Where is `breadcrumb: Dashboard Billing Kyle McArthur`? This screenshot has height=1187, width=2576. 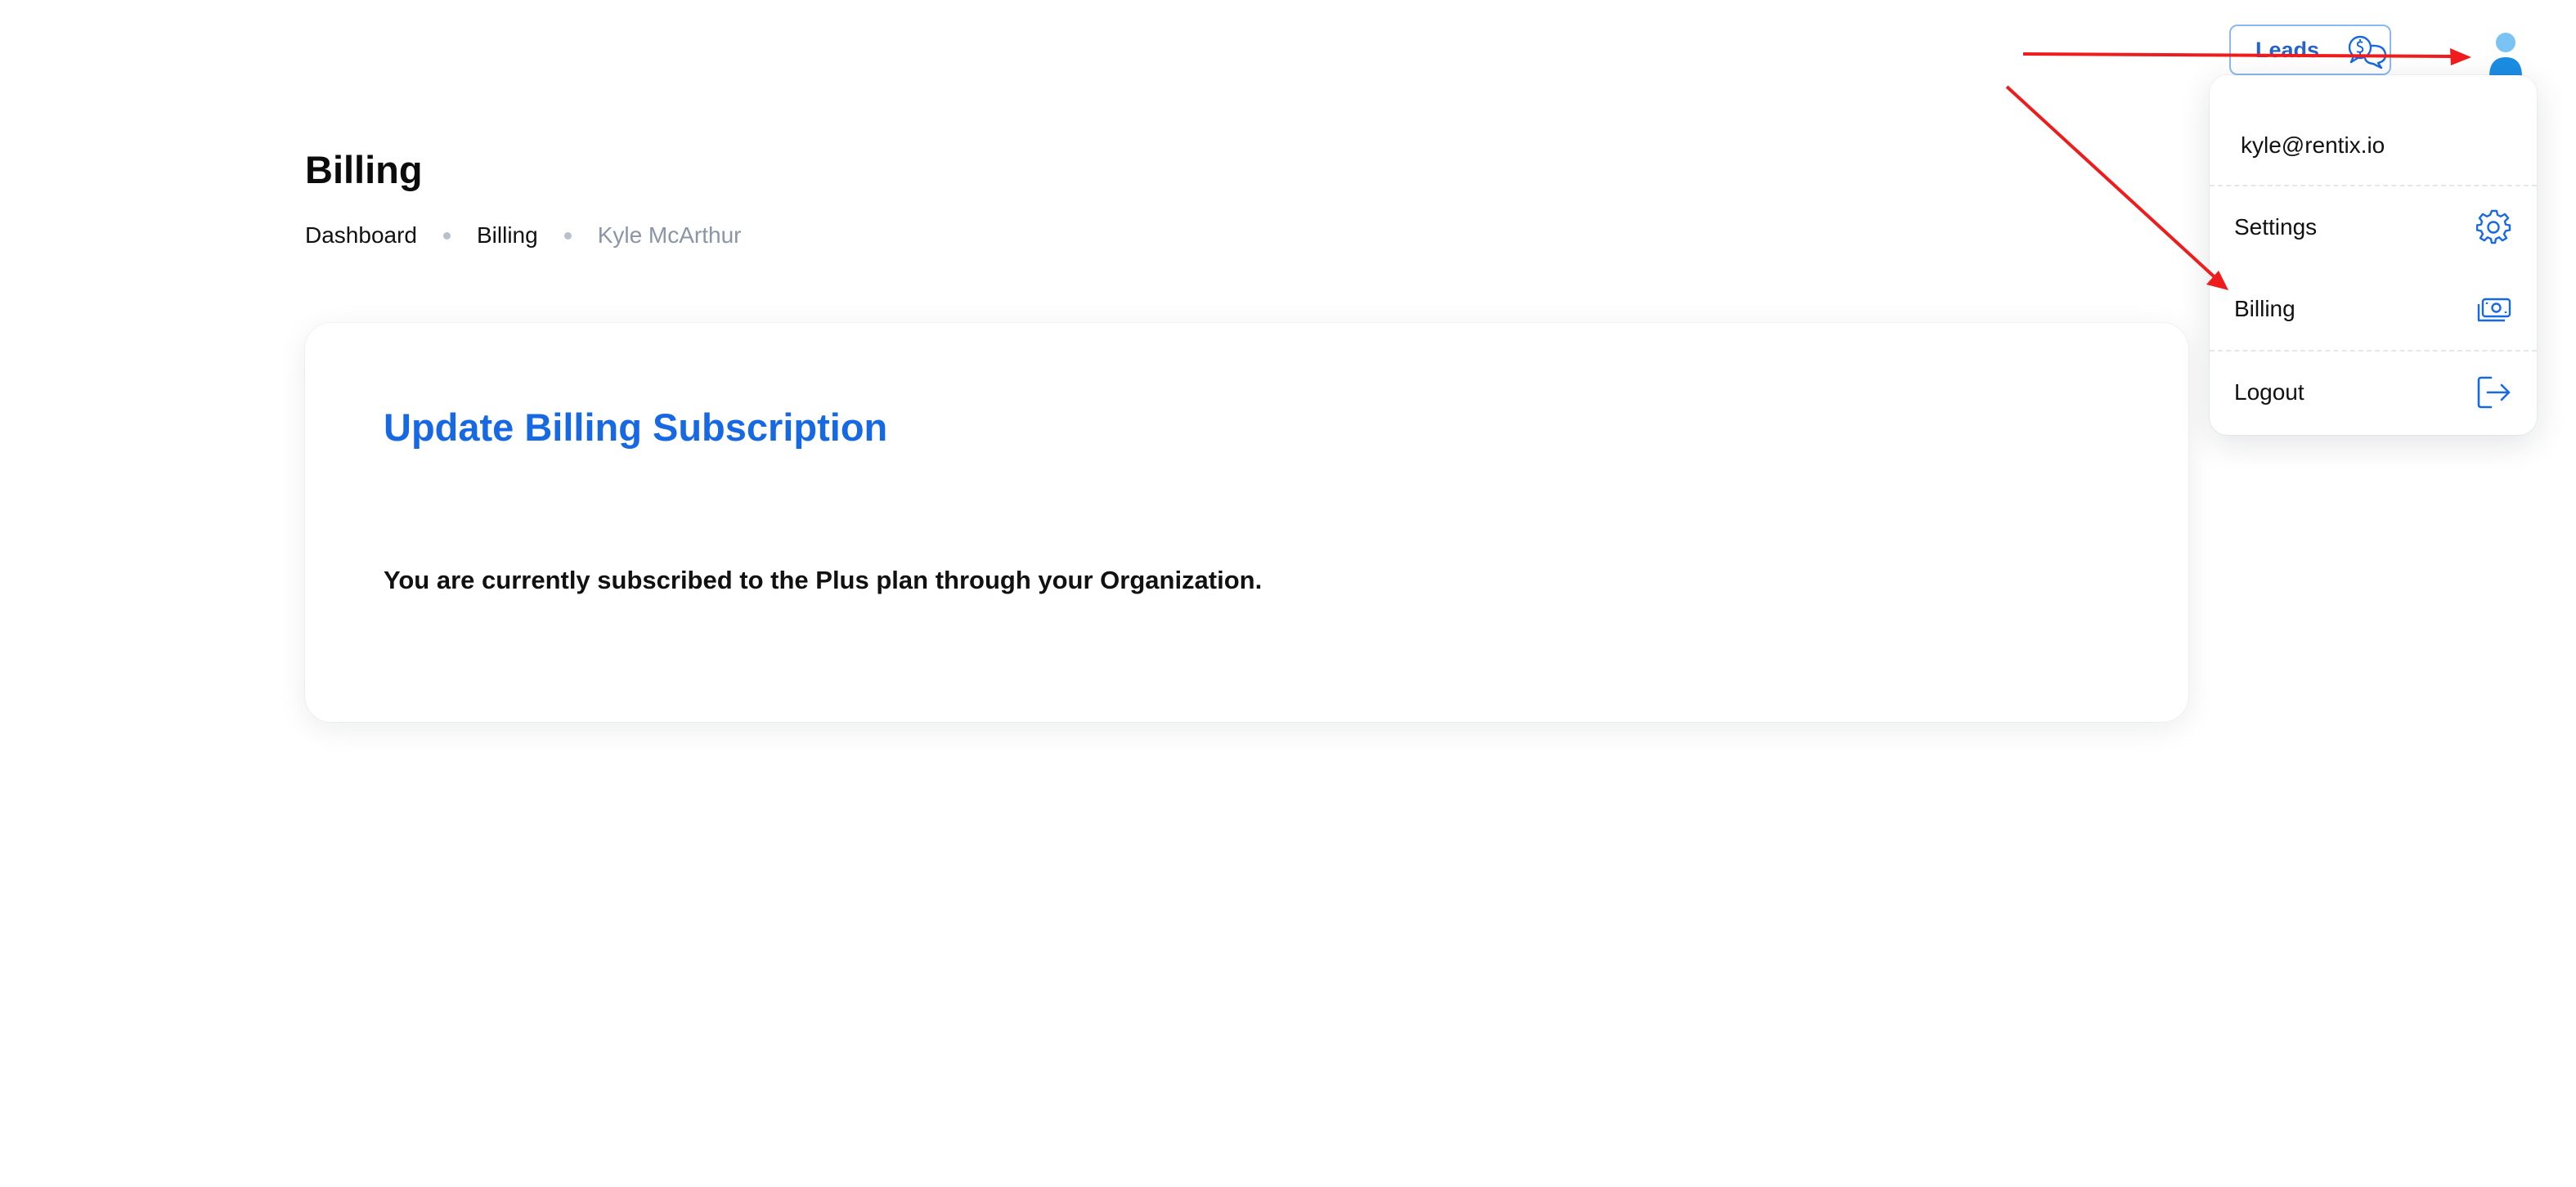
breadcrumb: Dashboard Billing Kyle McArthur is located at coordinates (523, 235).